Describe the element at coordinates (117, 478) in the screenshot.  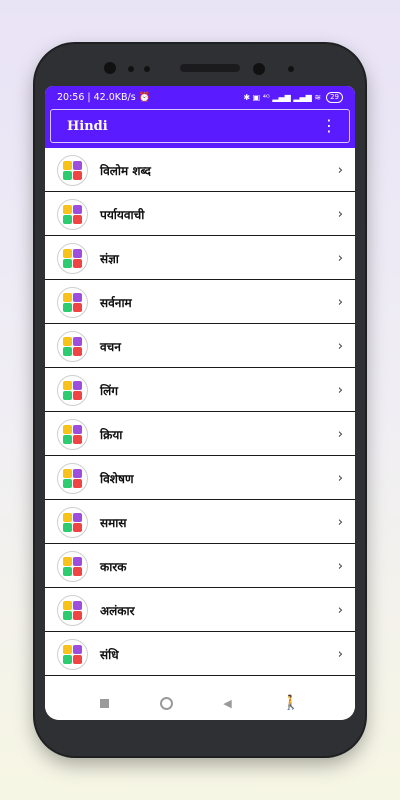
I see `list-item-label: विशेषण` at that location.